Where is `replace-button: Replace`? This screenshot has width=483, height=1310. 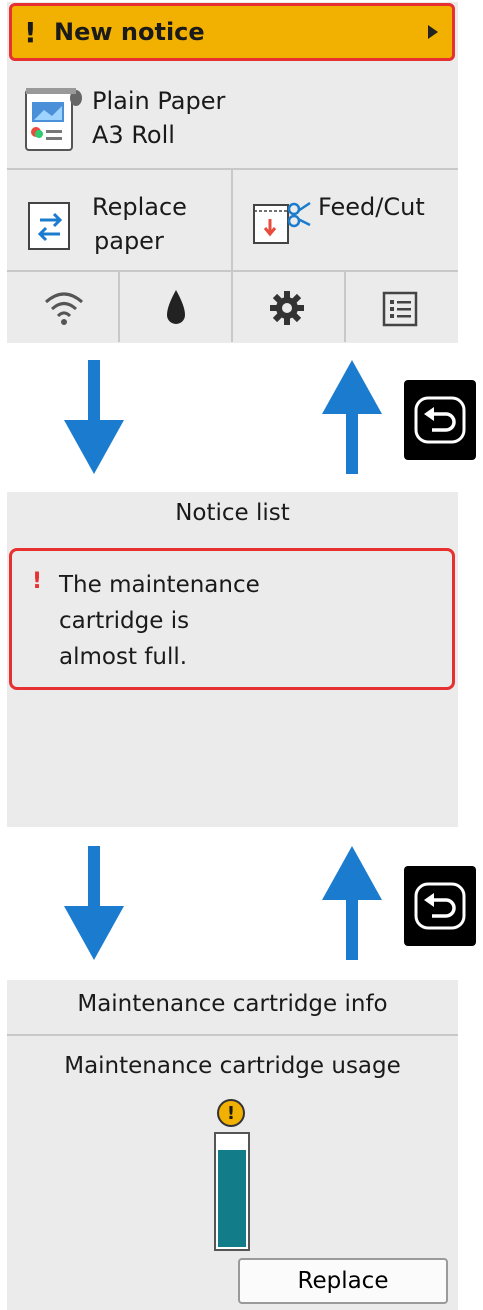
replace-button: Replace is located at coordinates (343, 1281).